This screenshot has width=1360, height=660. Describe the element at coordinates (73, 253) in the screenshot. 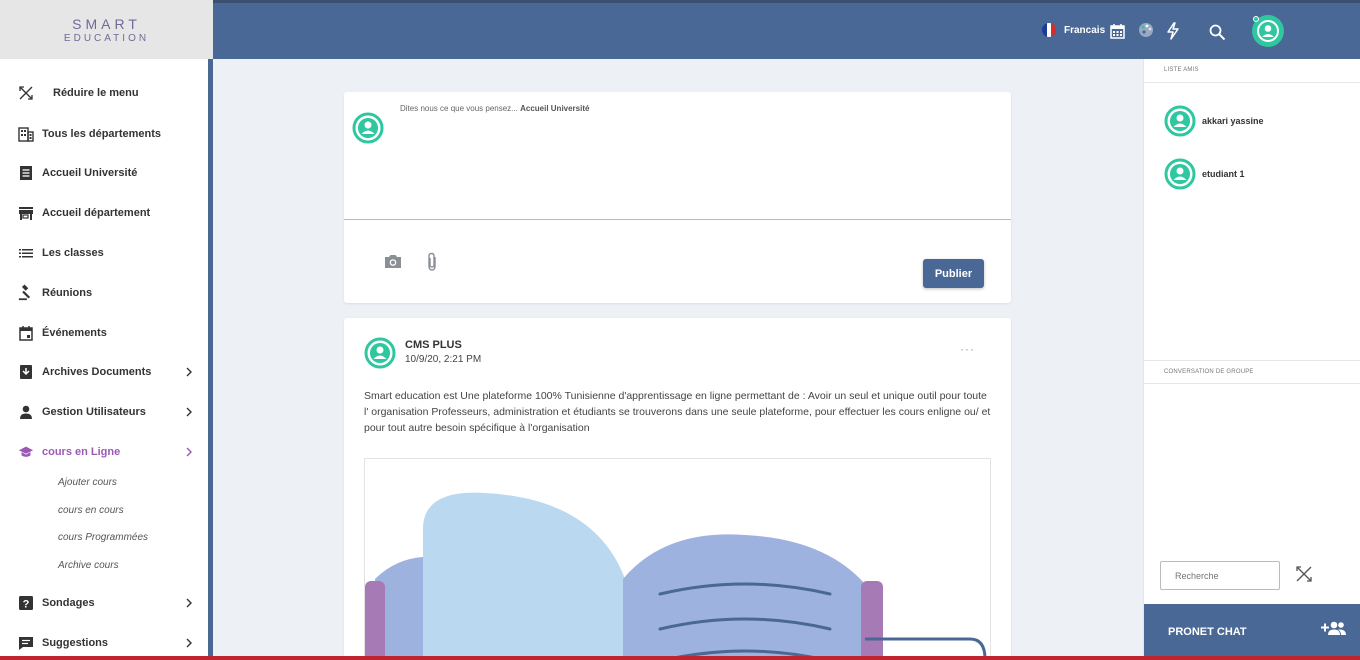

I see `sidebar-item-label: Les classes` at that location.